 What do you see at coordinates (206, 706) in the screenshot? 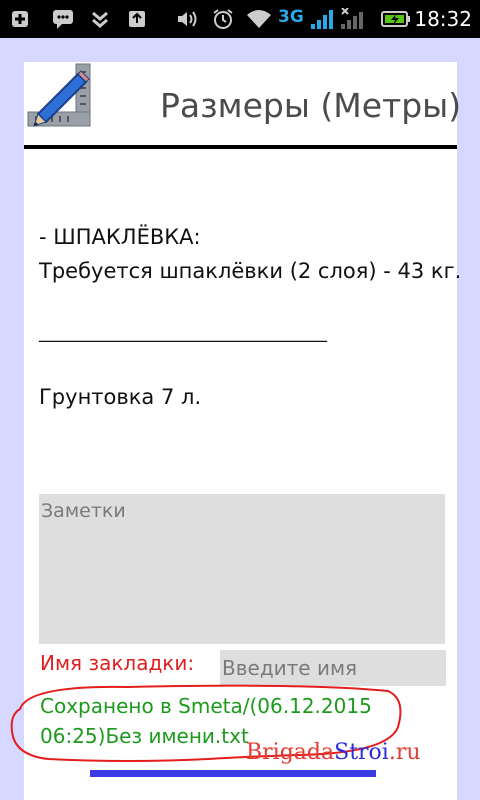
I see `saved-message-line1: Сохранено в Smeta/(06.12.2015` at bounding box center [206, 706].